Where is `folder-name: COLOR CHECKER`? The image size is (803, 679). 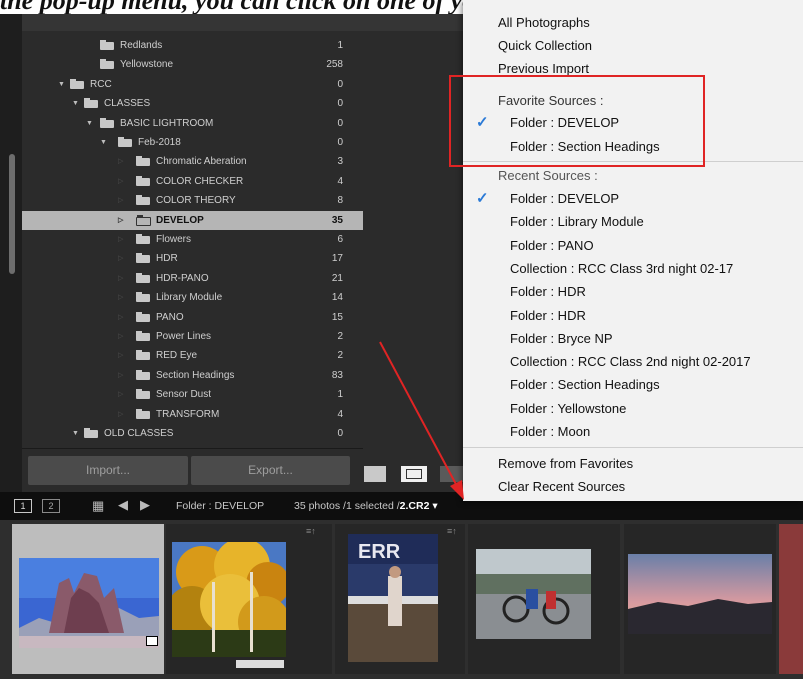
folder-name: COLOR CHECKER is located at coordinates (200, 181).